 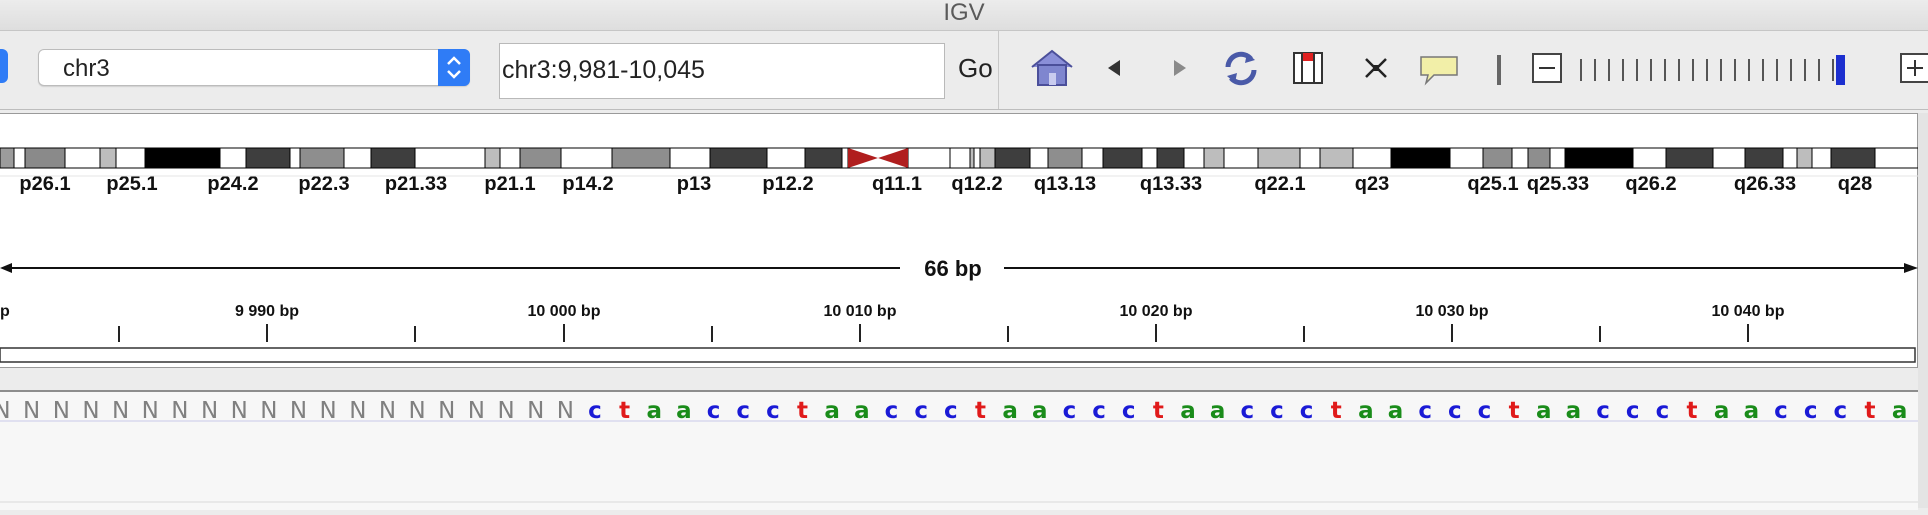 I want to click on forward-arrow-icon, so click(x=1180, y=70).